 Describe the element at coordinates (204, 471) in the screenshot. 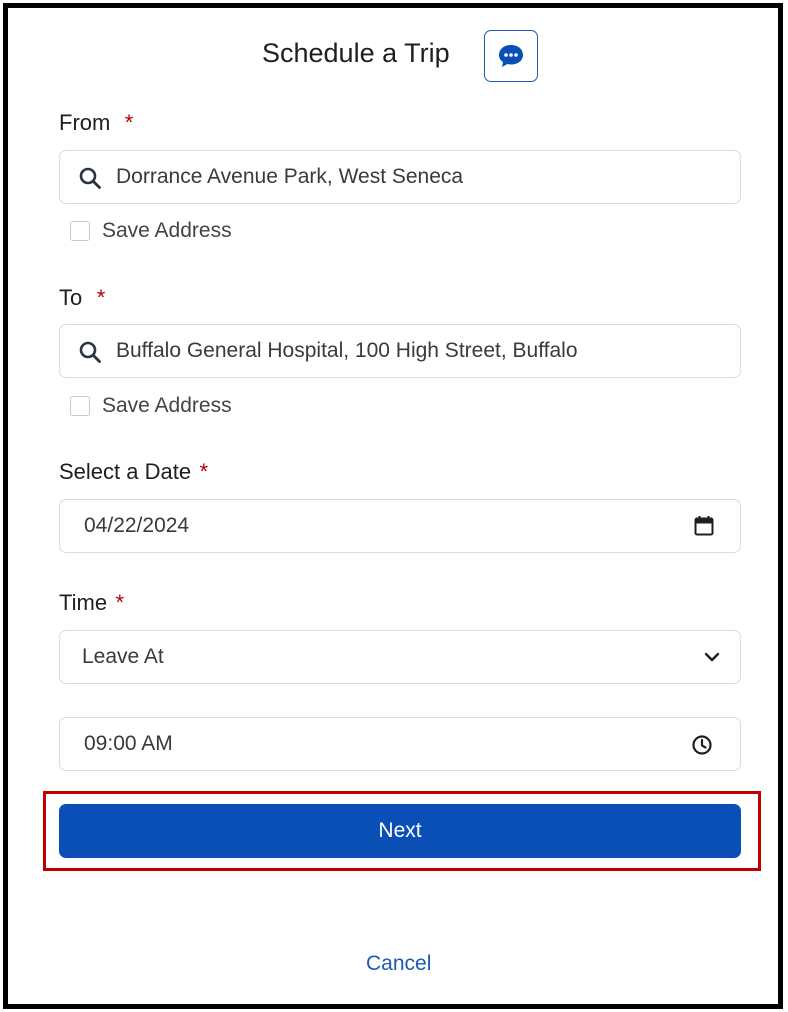

I see `date-required-mark: *` at that location.